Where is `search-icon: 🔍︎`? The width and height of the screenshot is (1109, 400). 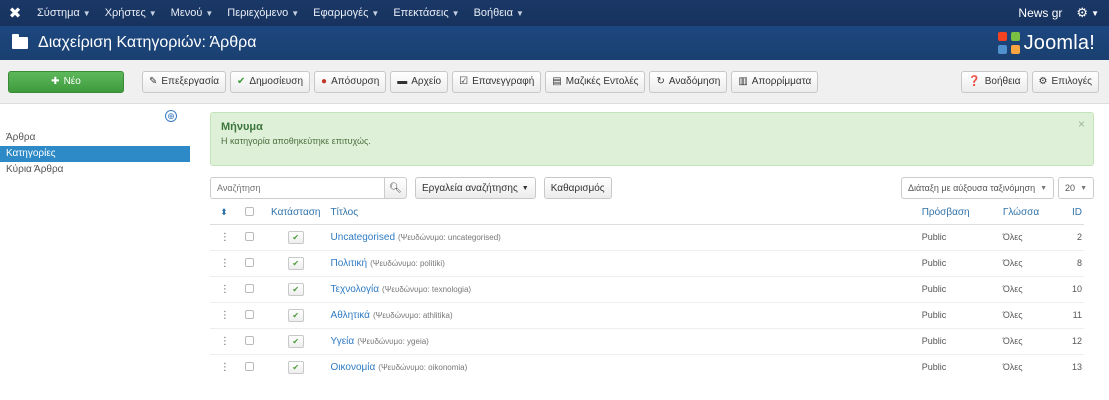
search-icon: 🔍︎ is located at coordinates (395, 188).